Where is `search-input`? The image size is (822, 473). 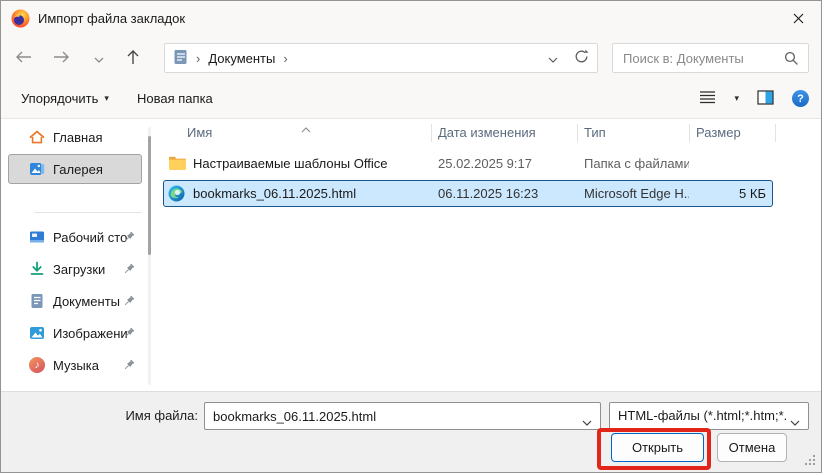
search-input is located at coordinates (710, 58).